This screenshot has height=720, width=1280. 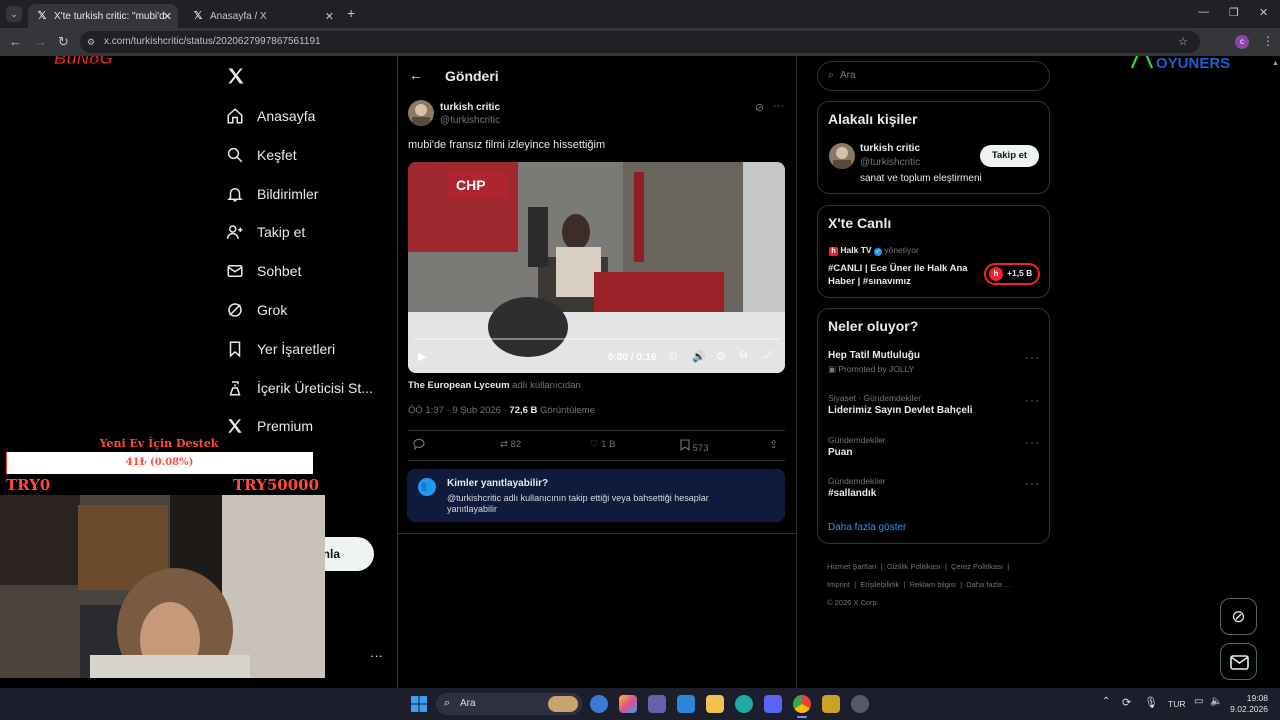 I want to click on bookmark-star-icon: ☆, so click(x=1183, y=42).